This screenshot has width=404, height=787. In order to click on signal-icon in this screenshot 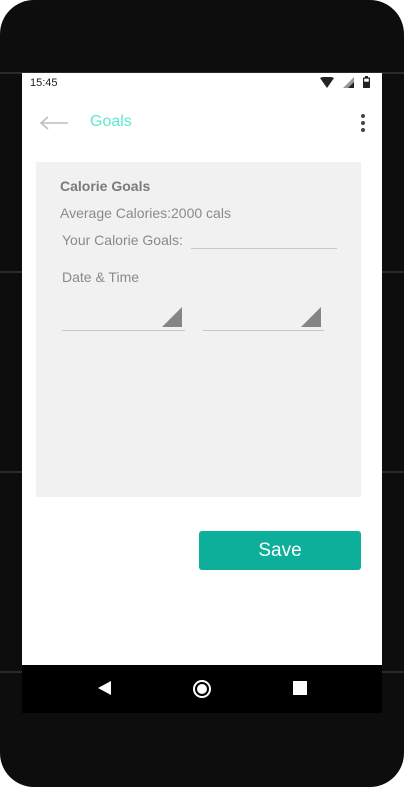, I will do `click(348, 84)`.